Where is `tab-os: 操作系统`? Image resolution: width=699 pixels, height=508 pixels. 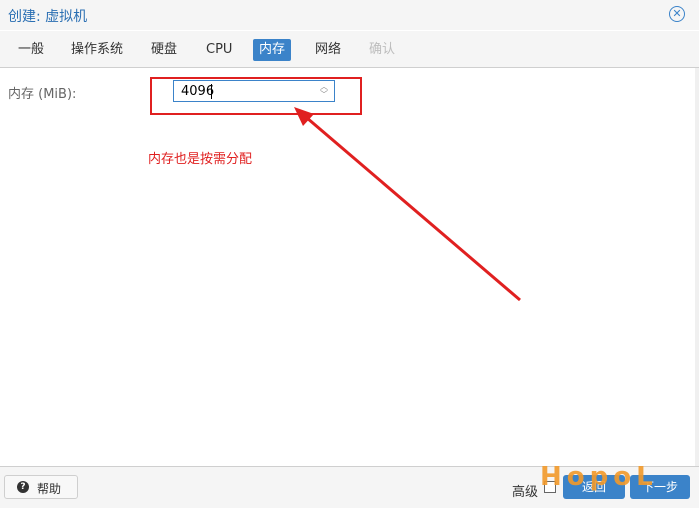
tab-os: 操作系统 is located at coordinates (97, 50).